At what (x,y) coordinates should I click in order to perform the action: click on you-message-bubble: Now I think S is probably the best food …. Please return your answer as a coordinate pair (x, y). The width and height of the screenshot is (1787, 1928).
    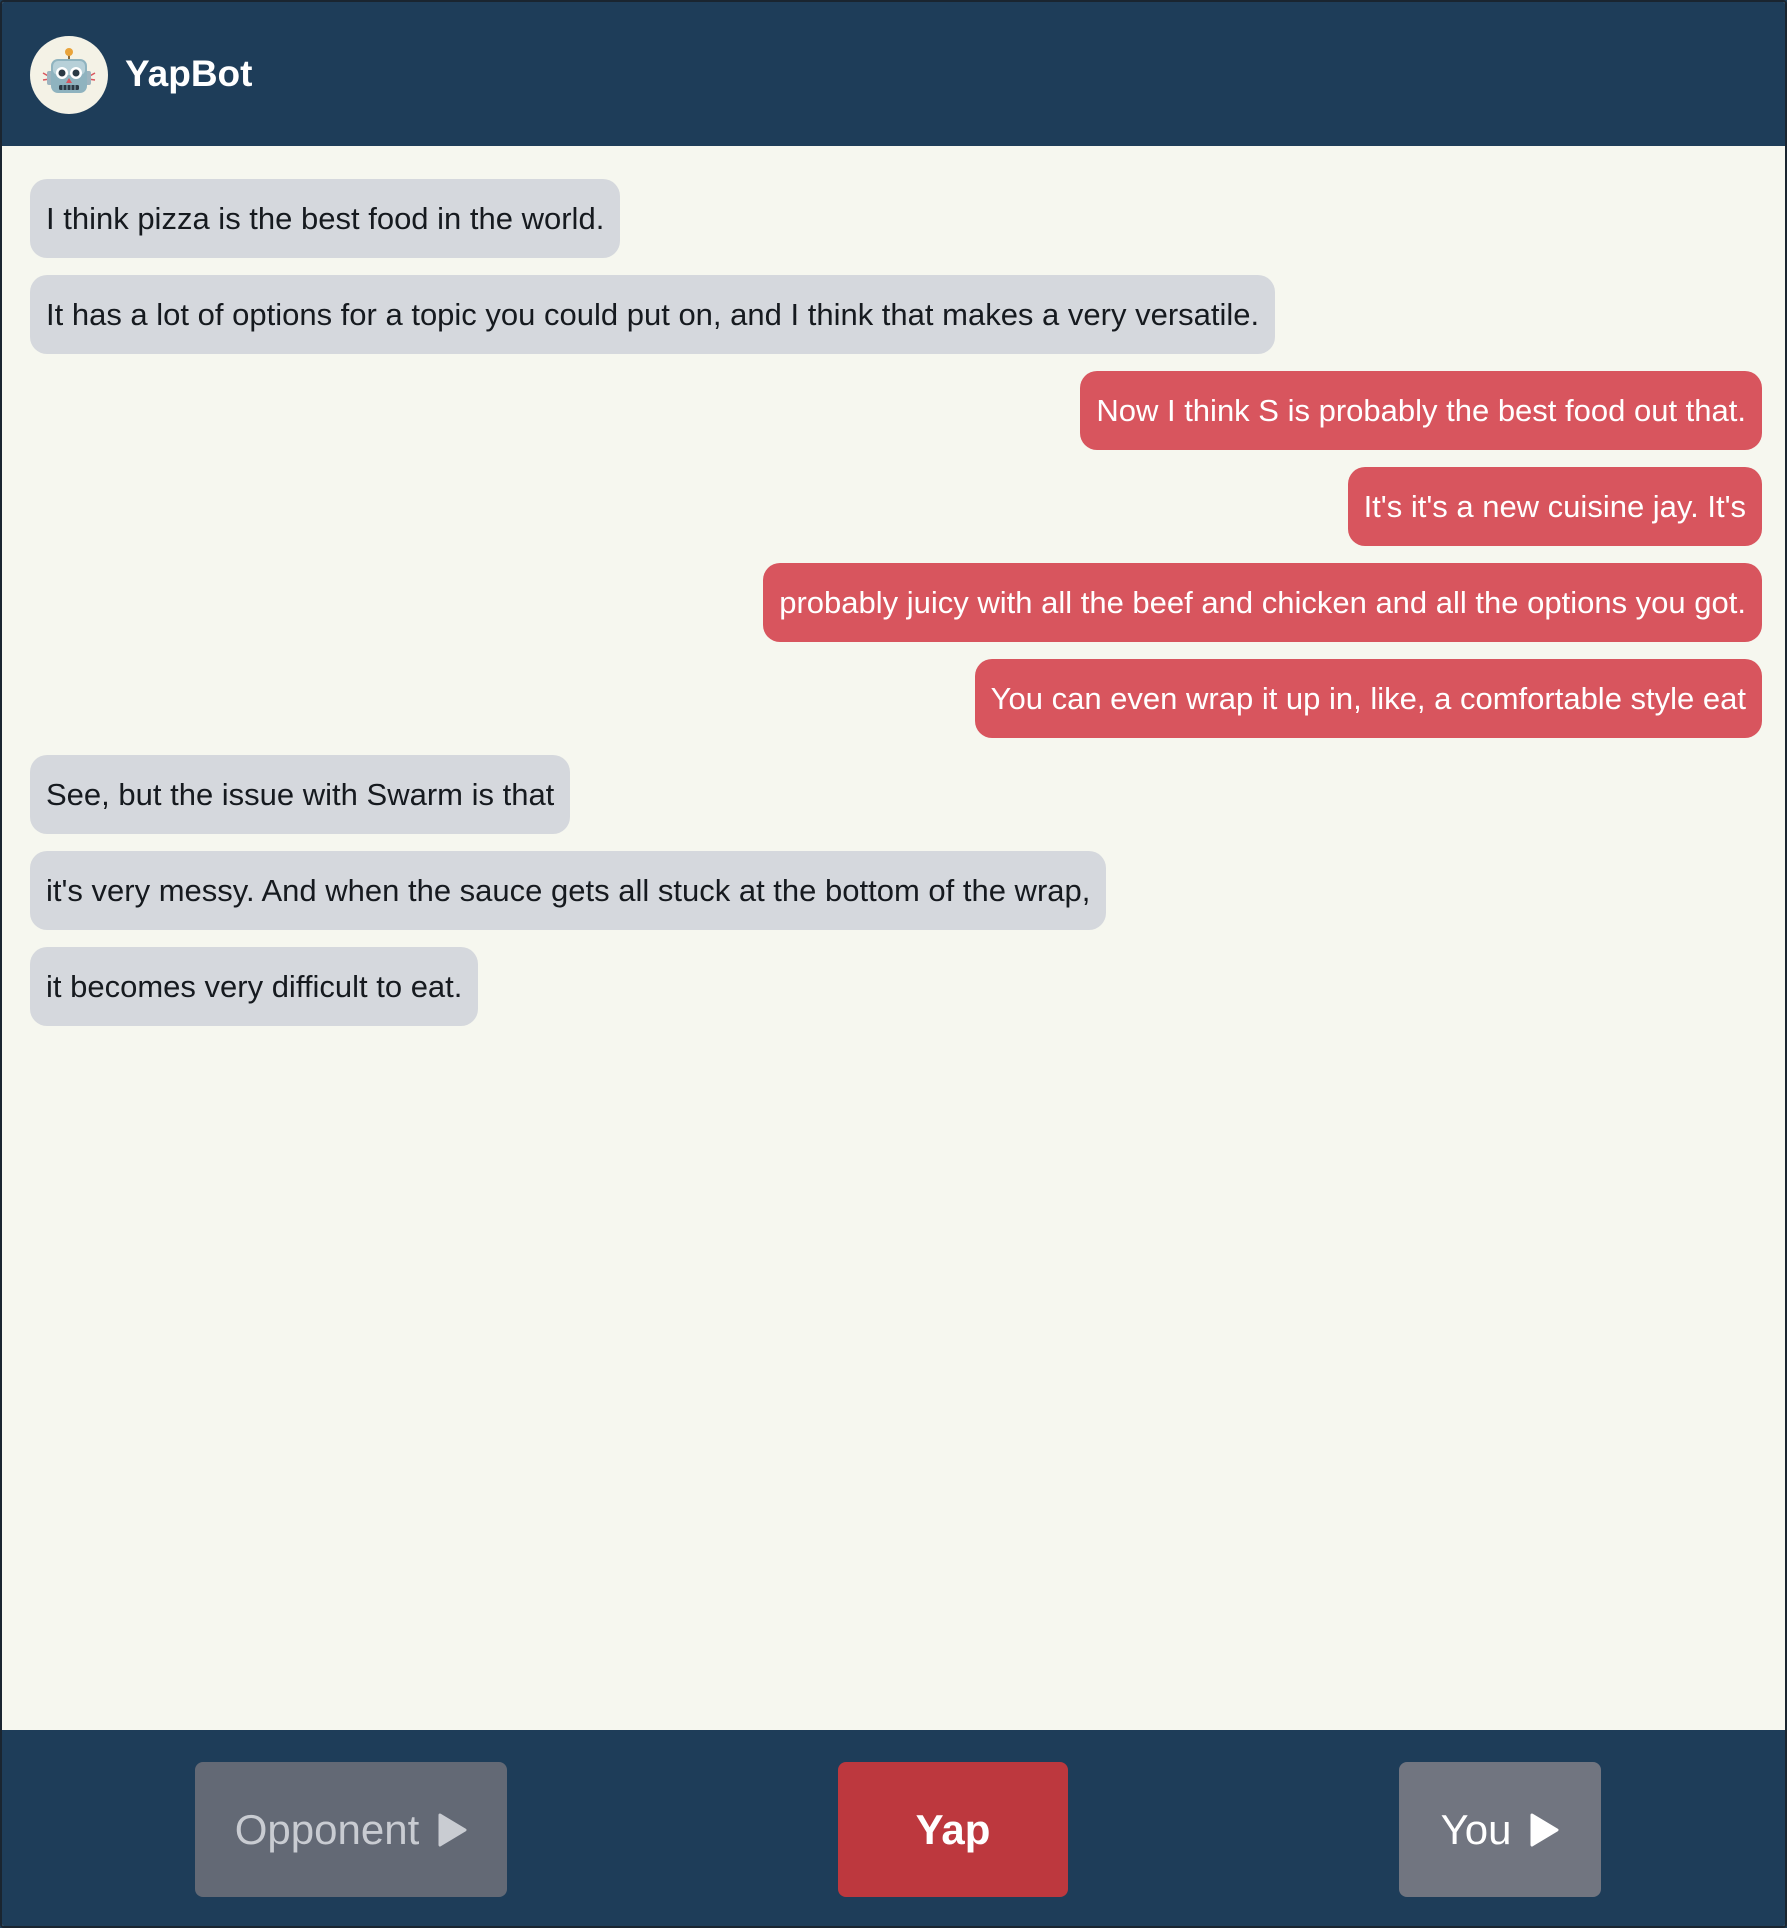
    Looking at the image, I should click on (1421, 410).